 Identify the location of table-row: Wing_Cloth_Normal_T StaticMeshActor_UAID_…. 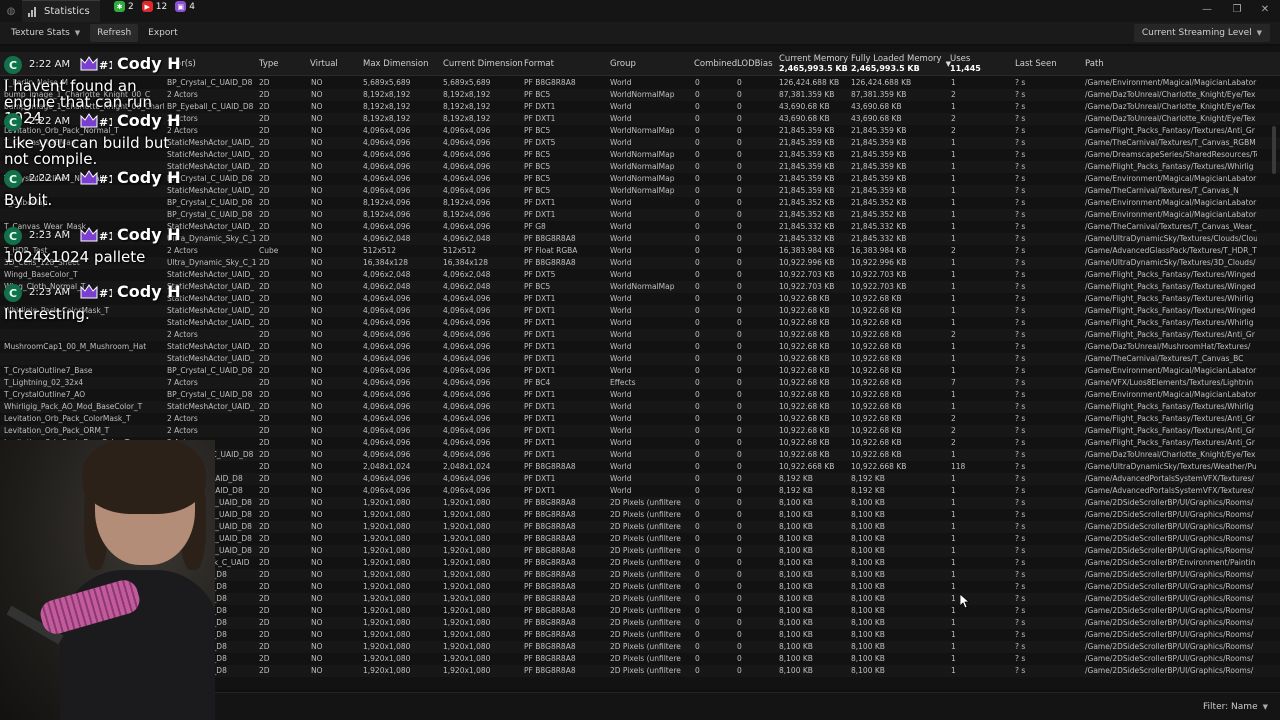
(640, 287).